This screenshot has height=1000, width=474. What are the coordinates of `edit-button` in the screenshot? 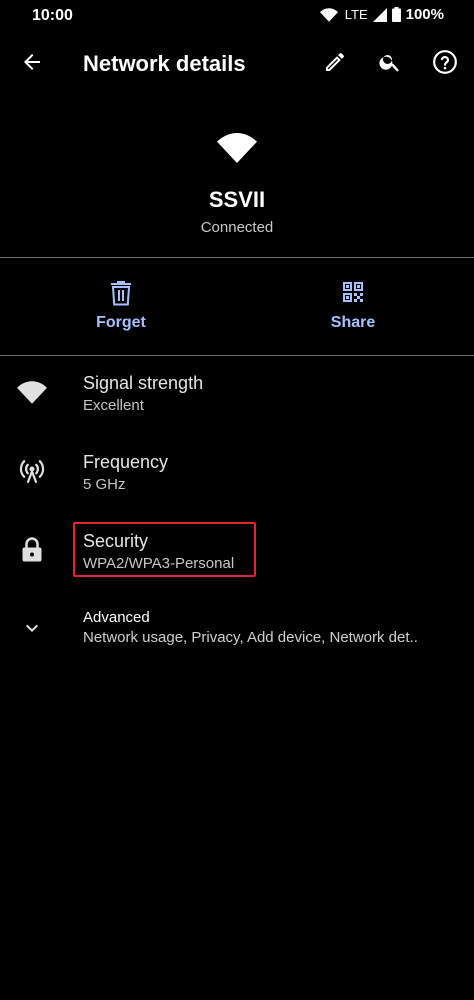 It's located at (335, 64).